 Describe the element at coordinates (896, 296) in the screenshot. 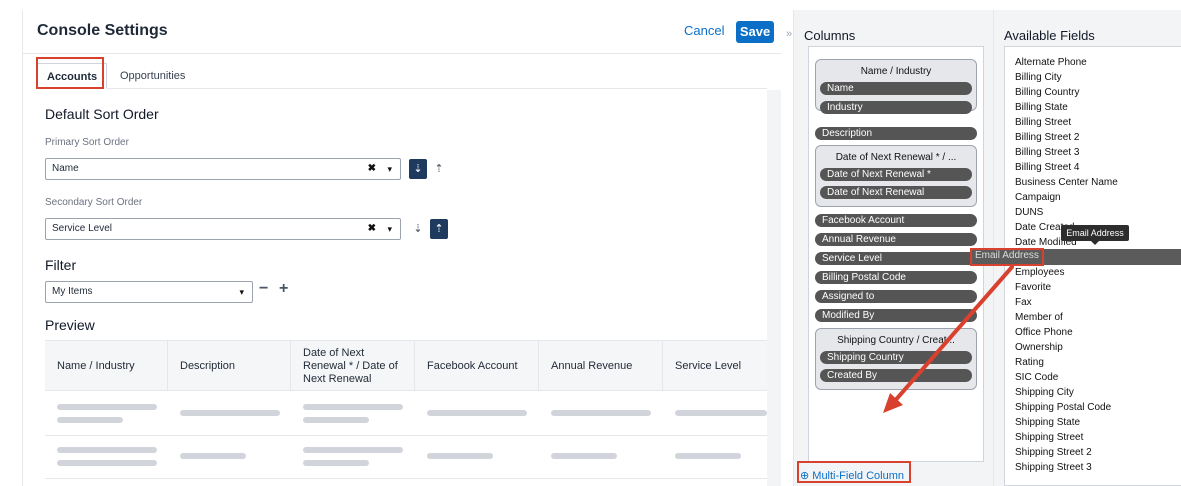

I see `column-pill: Assigned to` at that location.